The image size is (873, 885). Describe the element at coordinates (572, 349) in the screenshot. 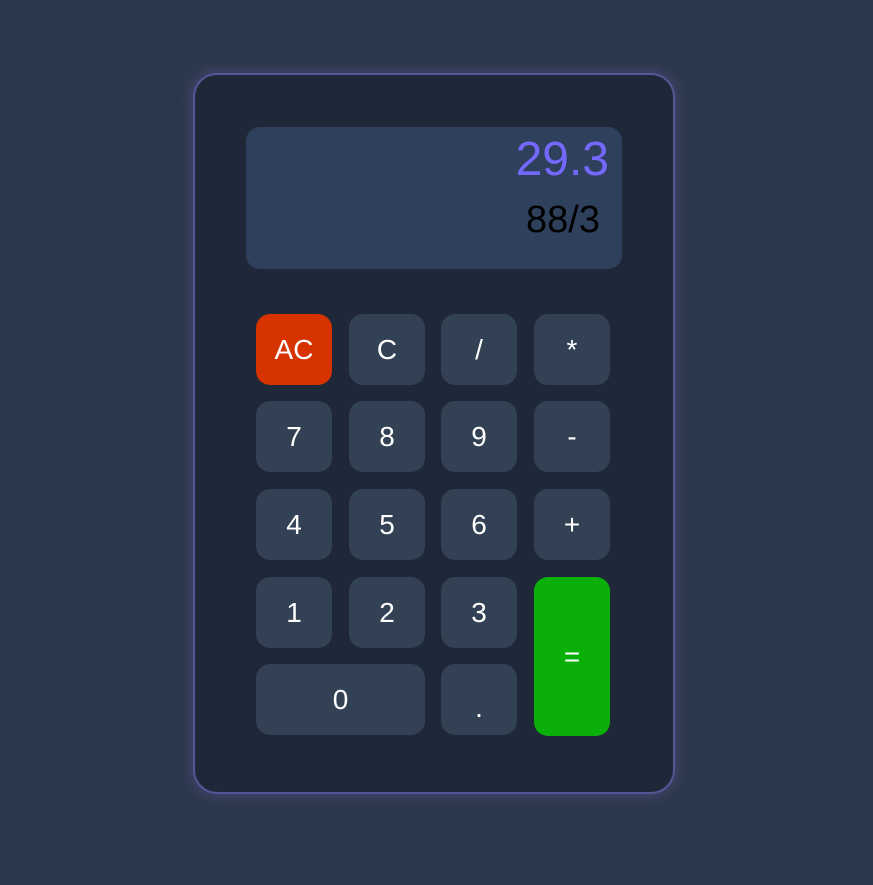

I see `multiply-button: *` at that location.